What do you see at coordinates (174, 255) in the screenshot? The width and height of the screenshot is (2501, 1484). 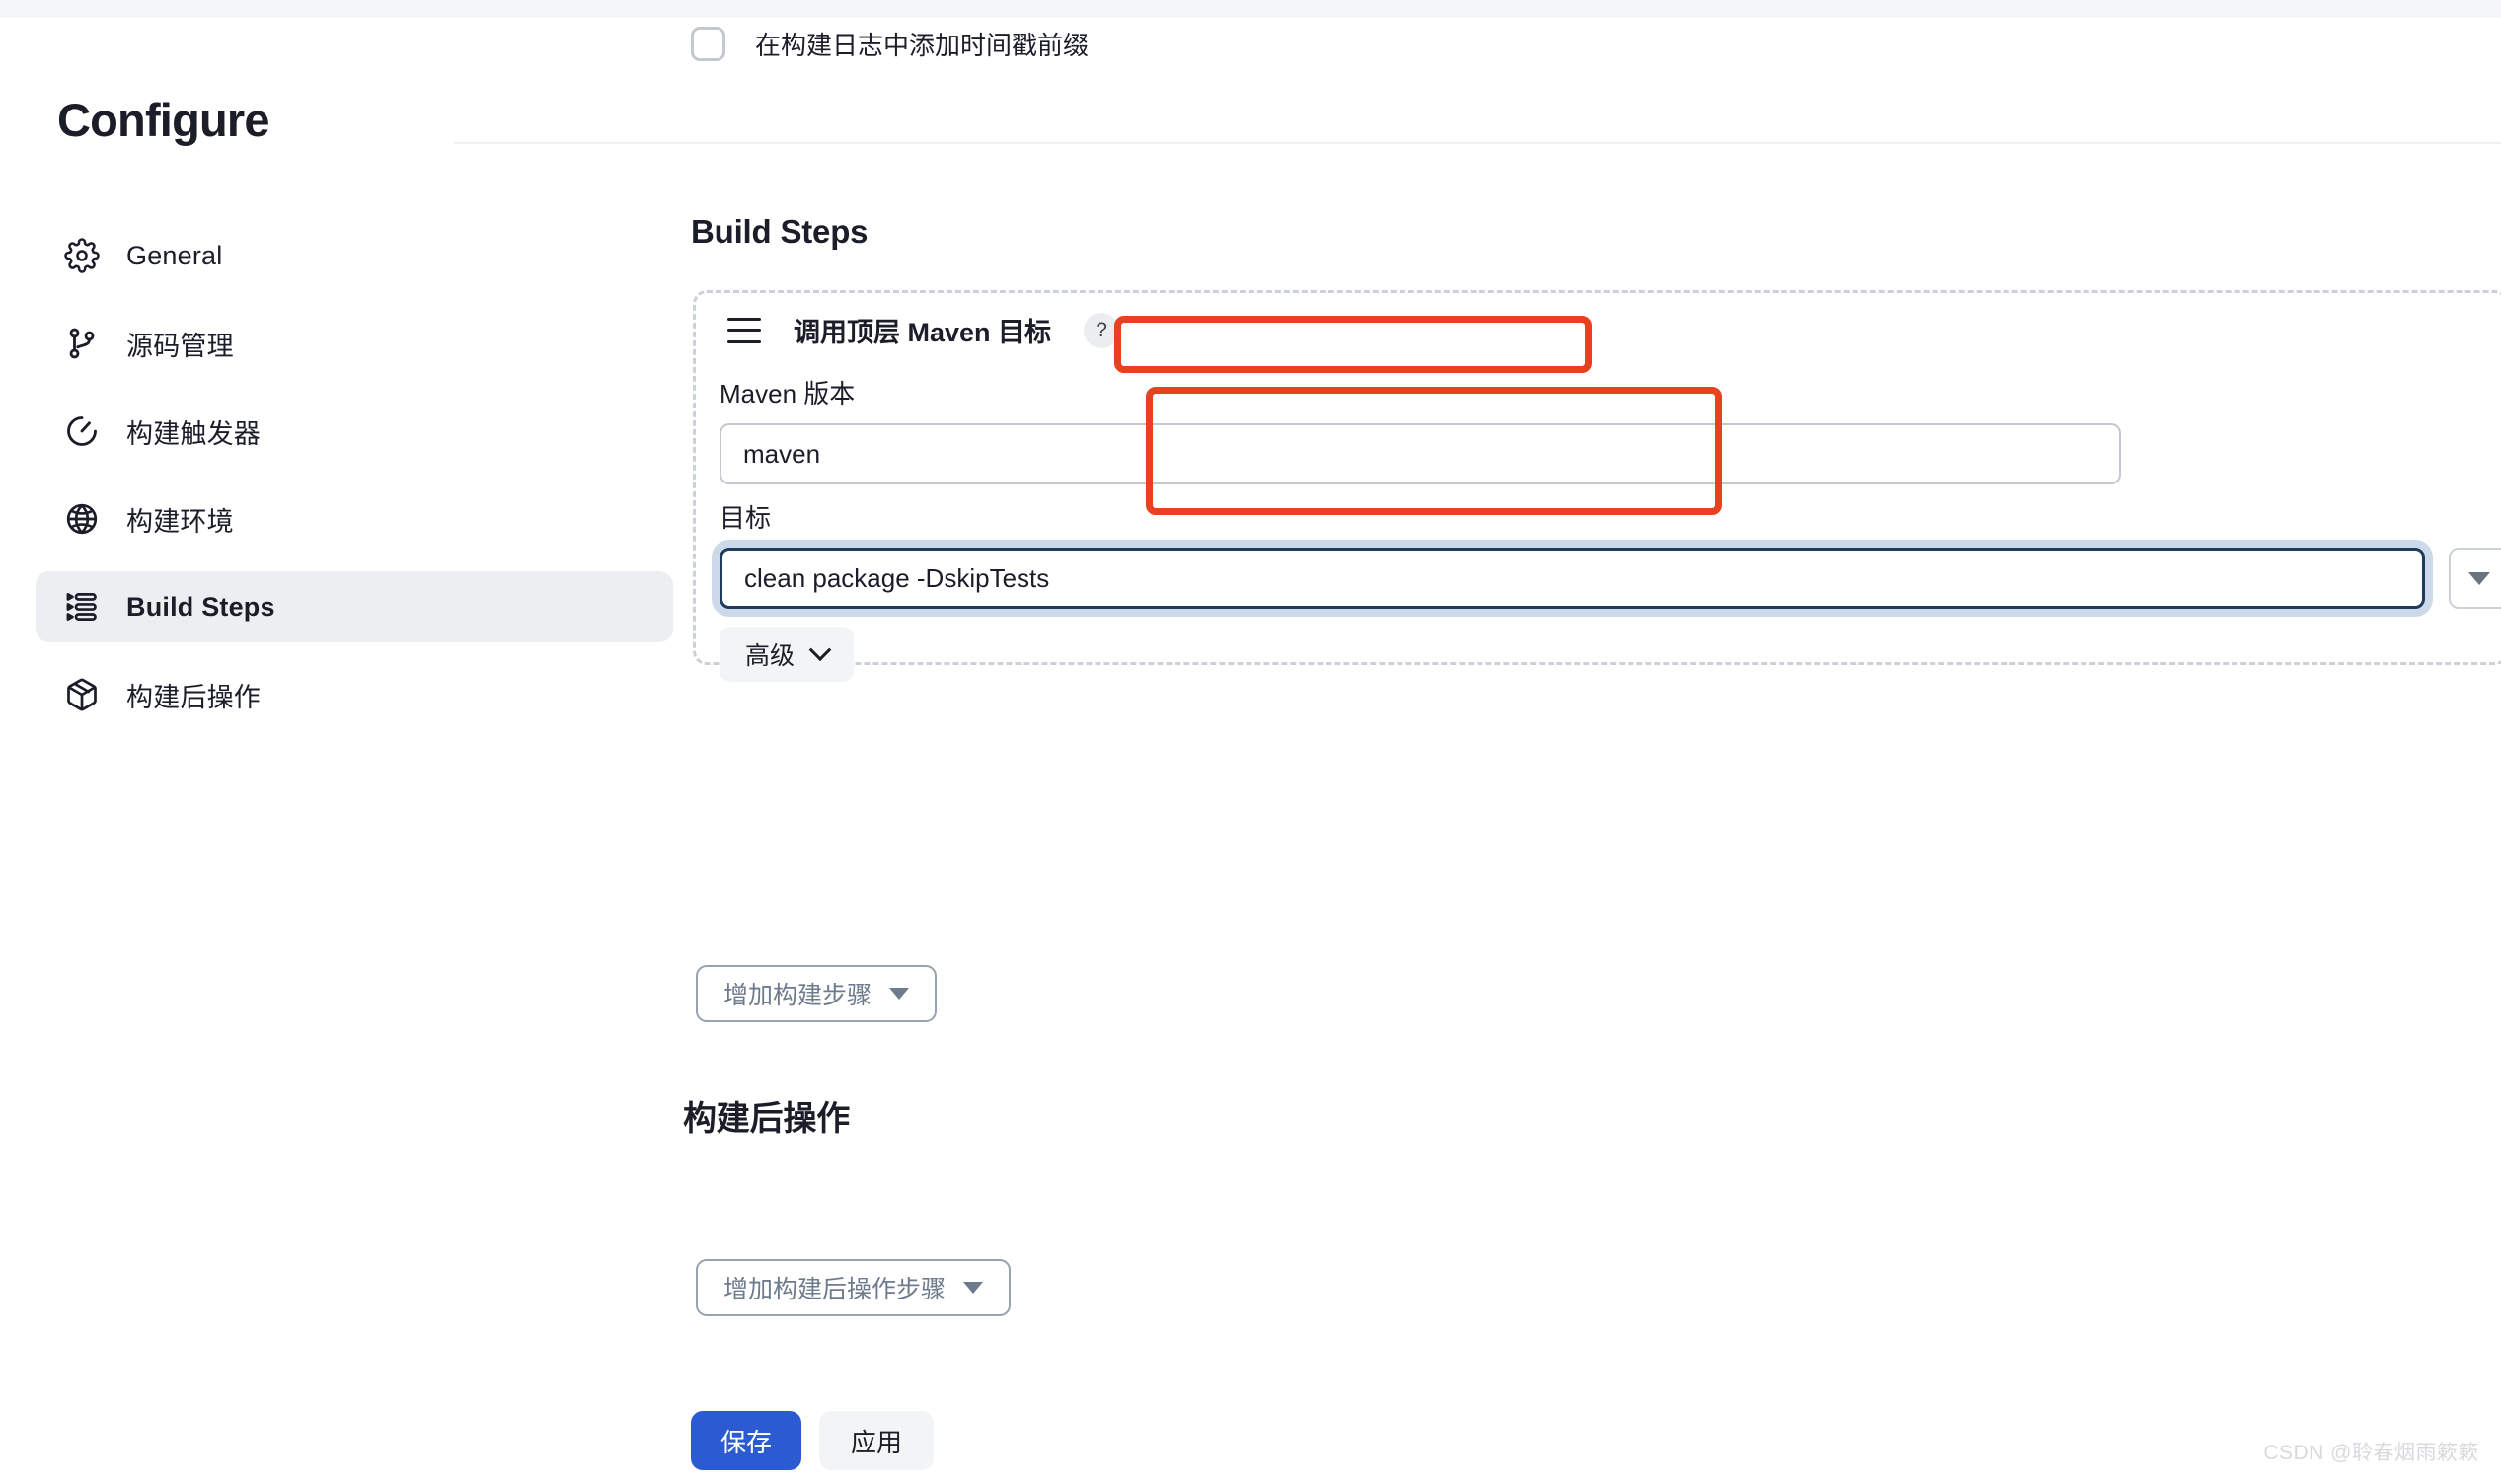 I see `sidebar-item-label: General` at bounding box center [174, 255].